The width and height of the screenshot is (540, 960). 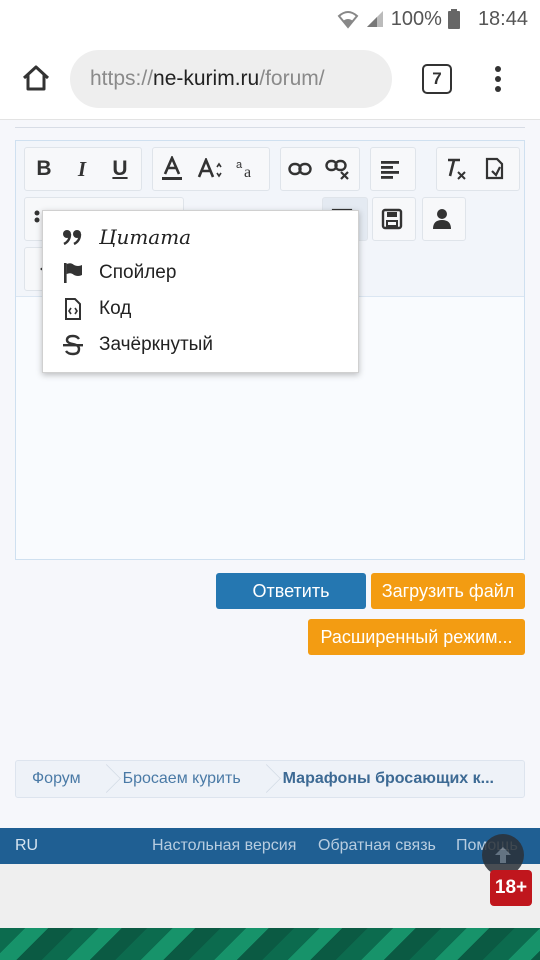 I want to click on mention-group, so click(x=444, y=219).